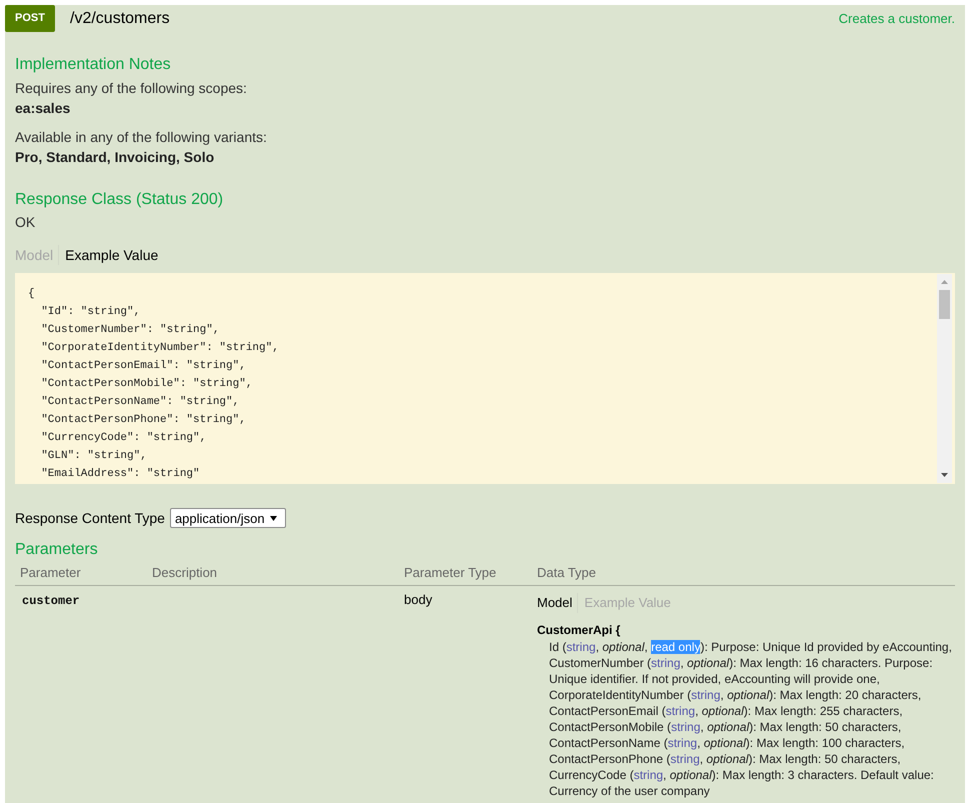 This screenshot has height=803, width=972. What do you see at coordinates (228, 518) in the screenshot?
I see `content-type-select: application/json` at bounding box center [228, 518].